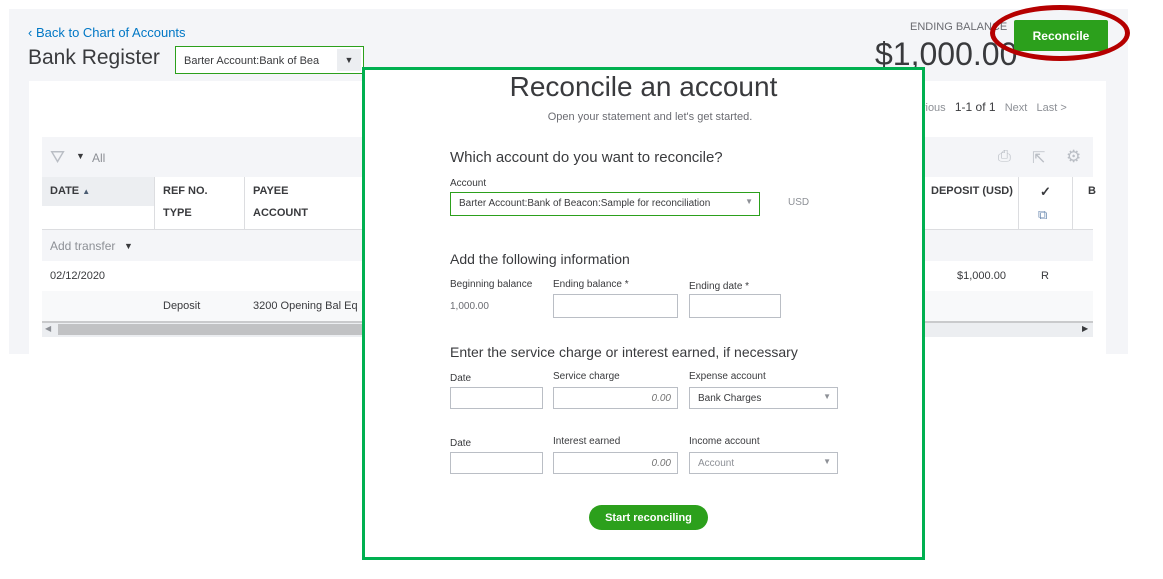  Describe the element at coordinates (1045, 191) in the screenshot. I see `checkmark-icon: ✓` at that location.